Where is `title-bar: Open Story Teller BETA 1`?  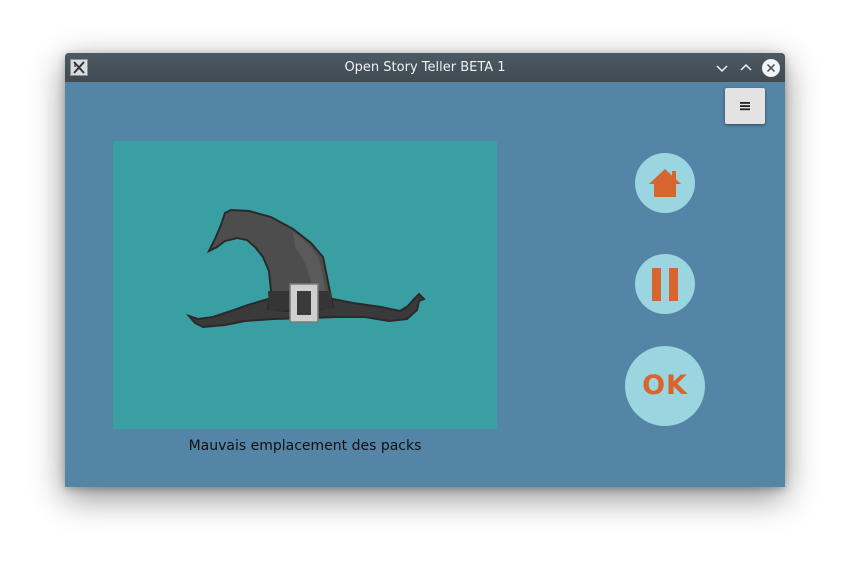
title-bar: Open Story Teller BETA 1 is located at coordinates (425, 67).